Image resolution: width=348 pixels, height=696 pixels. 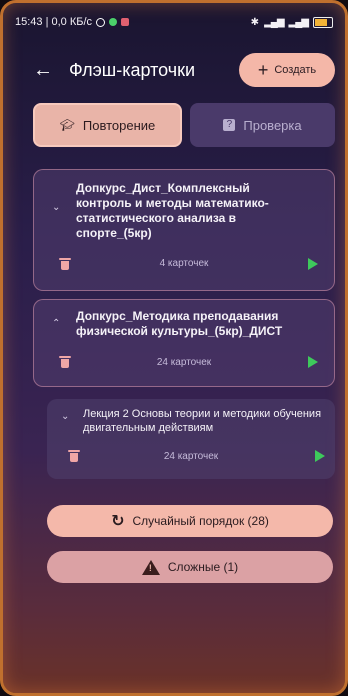 What do you see at coordinates (263, 70) in the screenshot?
I see `plus-icon: +` at bounding box center [263, 70].